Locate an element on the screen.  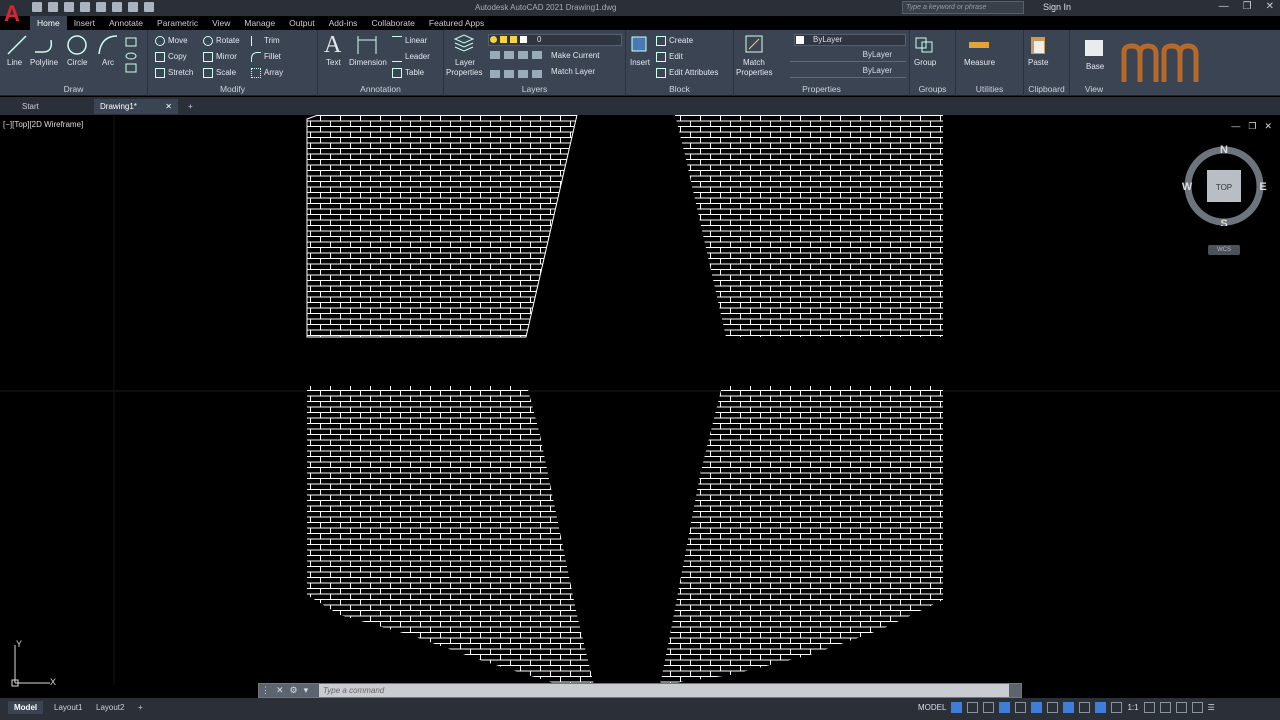
viewcube-top-face: TOP is located at coordinates (1224, 187).